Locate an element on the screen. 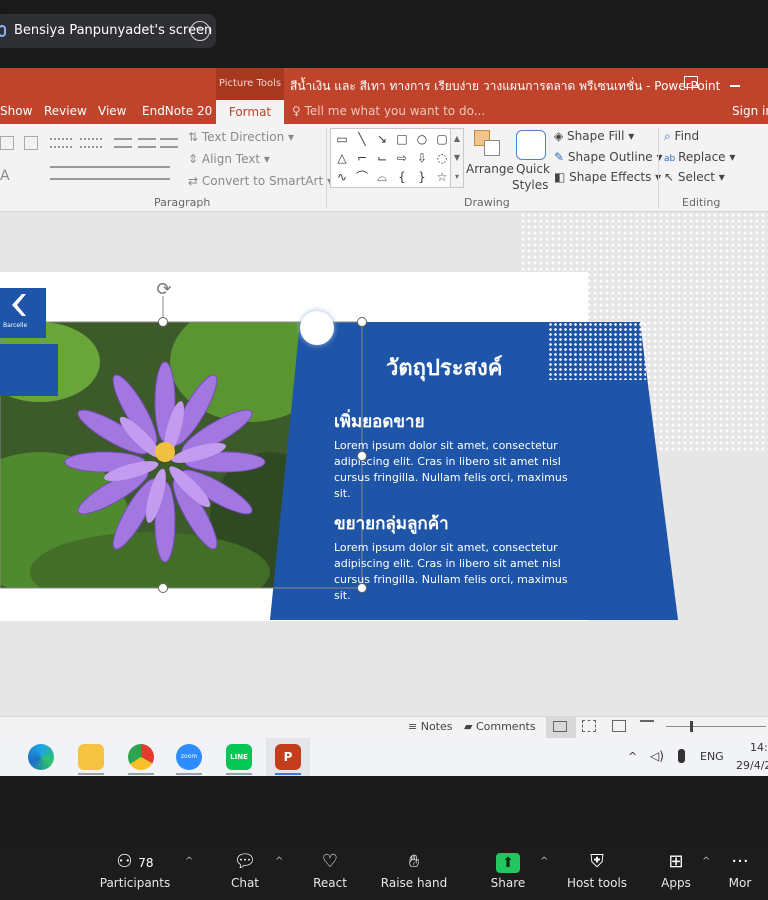  language-indicator: ENG is located at coordinates (712, 756).